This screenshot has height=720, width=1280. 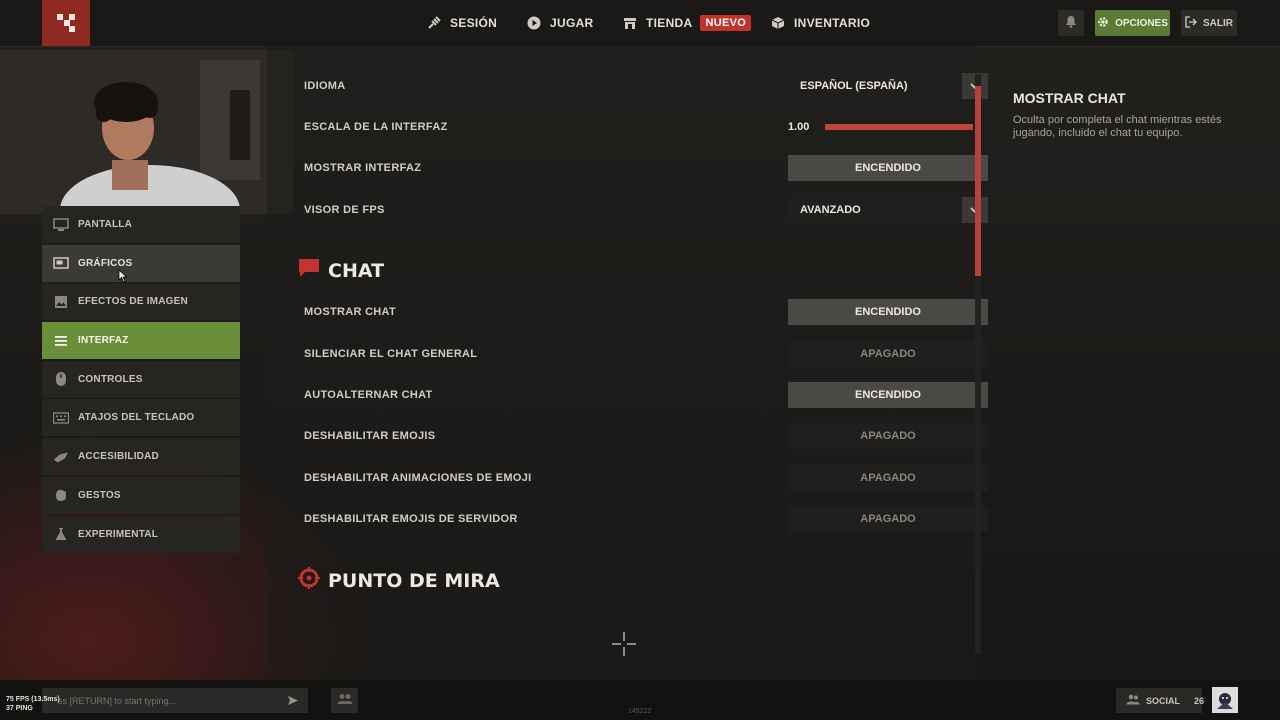 I want to click on sidebar-item-interfaz: INTERFAZ, so click(x=141, y=341).